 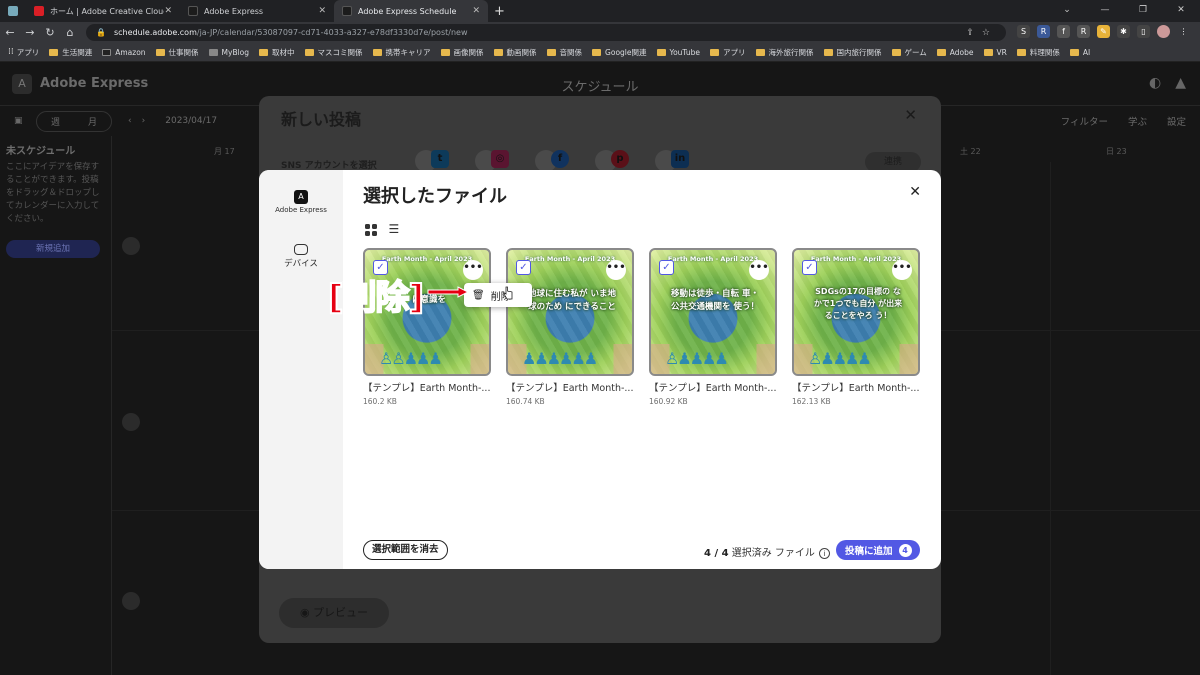 What do you see at coordinates (257, 11) in the screenshot?
I see `browser-tab-2: Adobe Express ✕` at bounding box center [257, 11].